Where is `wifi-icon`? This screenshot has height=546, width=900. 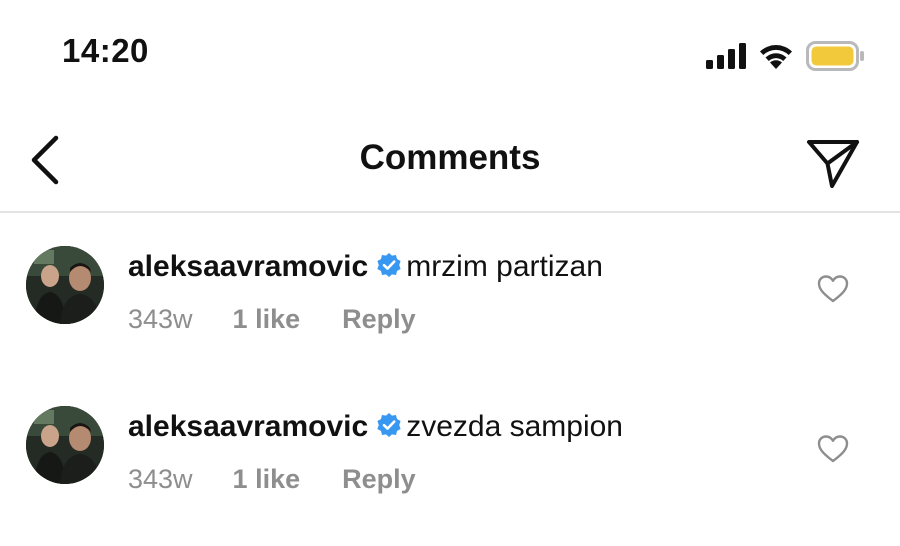 wifi-icon is located at coordinates (776, 57).